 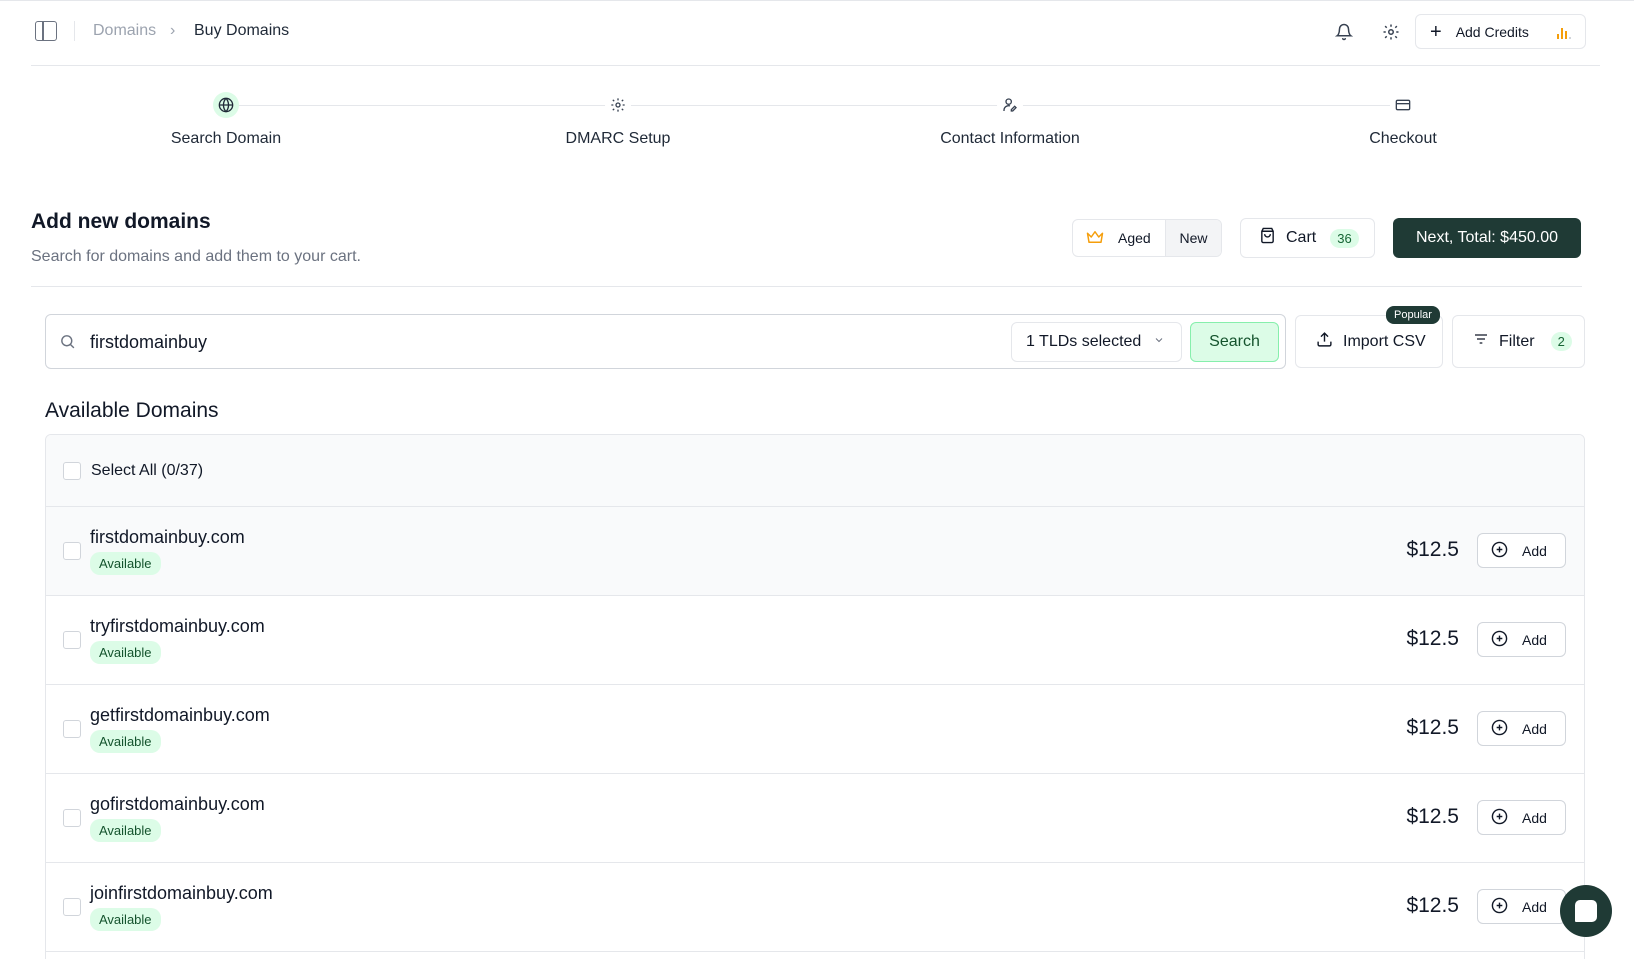 What do you see at coordinates (815, 105) in the screenshot?
I see `stepper-line` at bounding box center [815, 105].